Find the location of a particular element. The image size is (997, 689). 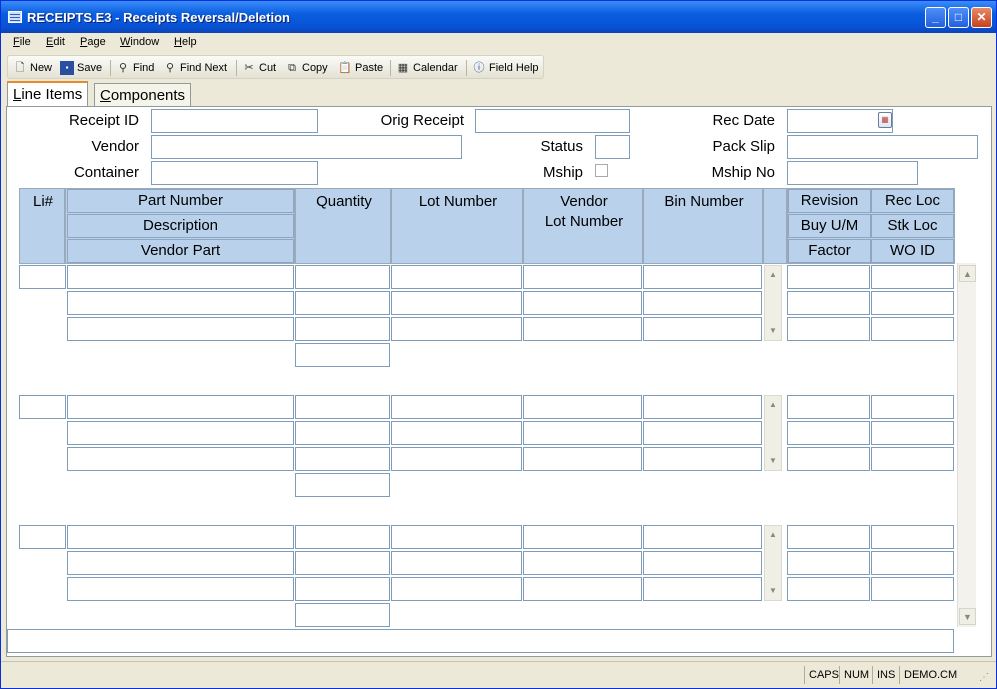

menu-edit: Edit is located at coordinates (55, 42).